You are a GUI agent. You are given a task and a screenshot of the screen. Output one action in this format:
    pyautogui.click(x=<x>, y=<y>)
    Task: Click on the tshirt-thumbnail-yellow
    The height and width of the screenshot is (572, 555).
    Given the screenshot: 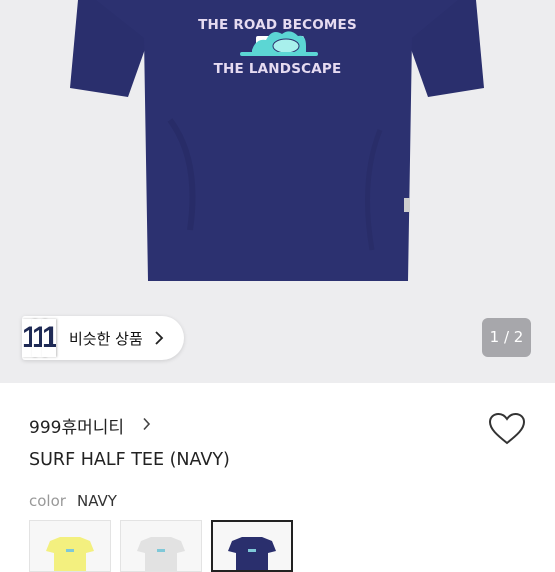 What is the action you would take?
    pyautogui.click(x=70, y=554)
    